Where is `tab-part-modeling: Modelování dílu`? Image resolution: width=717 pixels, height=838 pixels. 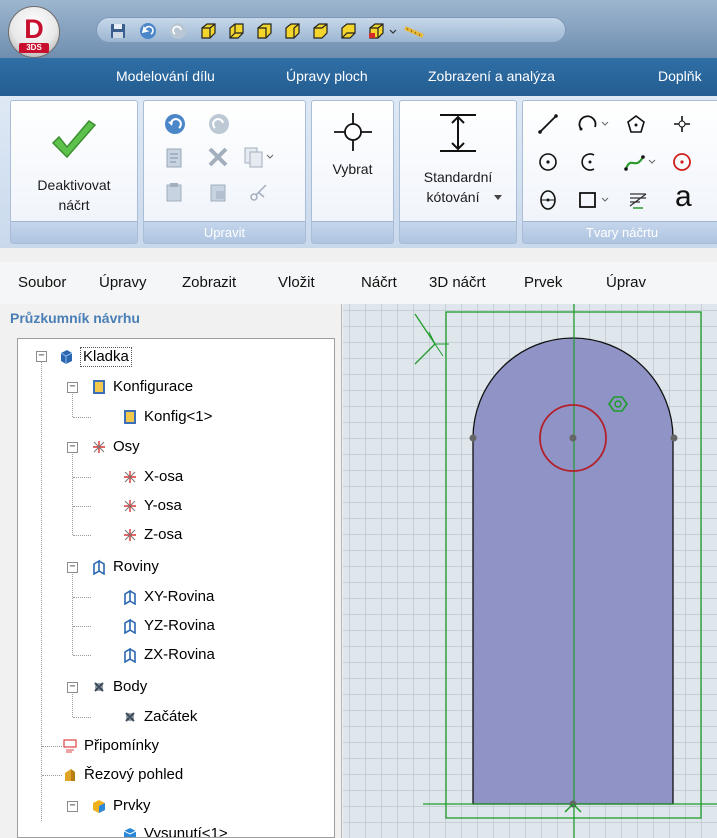 tab-part-modeling: Modelování dílu is located at coordinates (165, 76).